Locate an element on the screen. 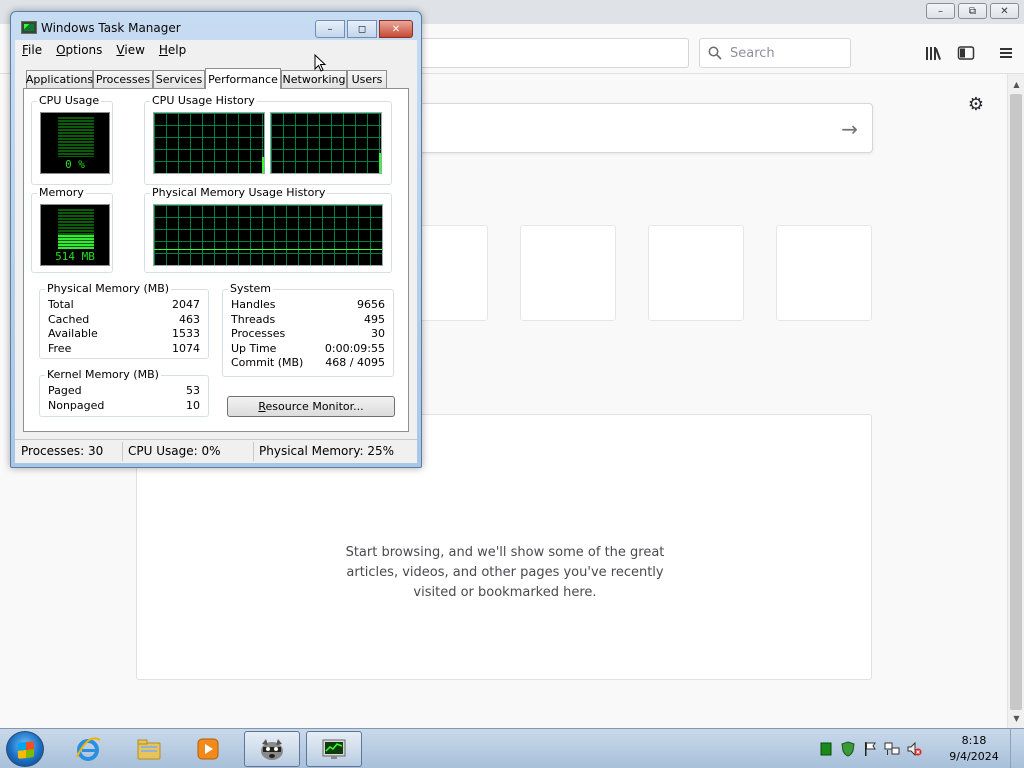 The image size is (1024, 768). gear-icon: ⚙ is located at coordinates (976, 104).